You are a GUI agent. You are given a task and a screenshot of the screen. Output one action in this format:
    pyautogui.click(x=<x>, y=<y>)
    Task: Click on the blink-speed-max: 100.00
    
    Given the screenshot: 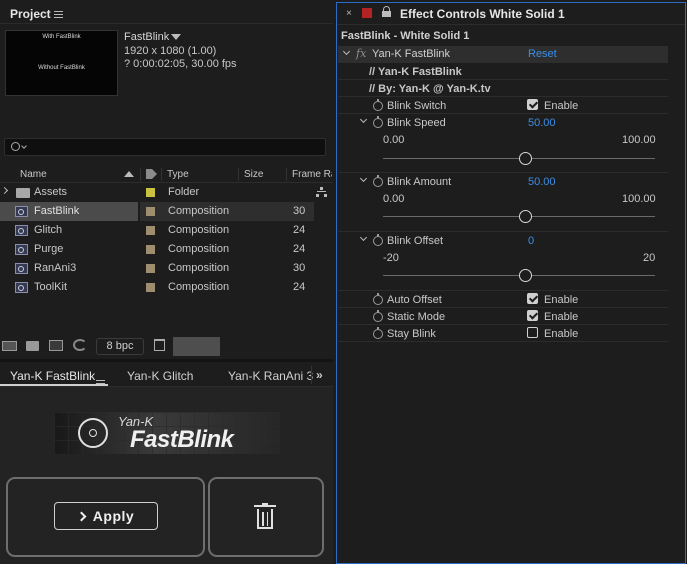 What is the action you would take?
    pyautogui.click(x=639, y=140)
    